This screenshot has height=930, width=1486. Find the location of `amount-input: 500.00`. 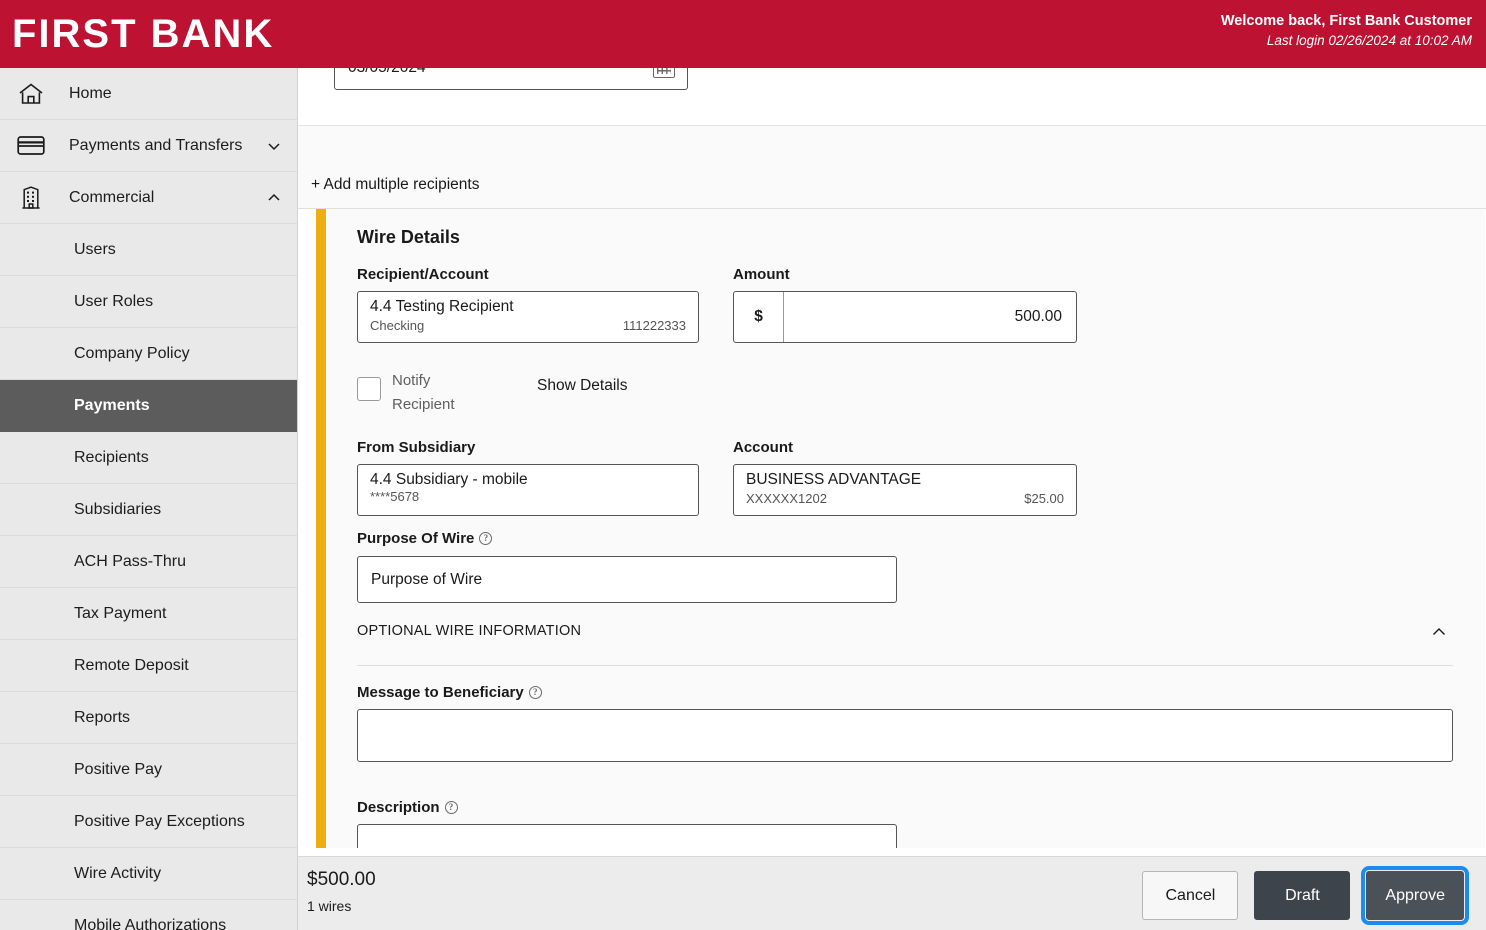

amount-input: 500.00 is located at coordinates (930, 317).